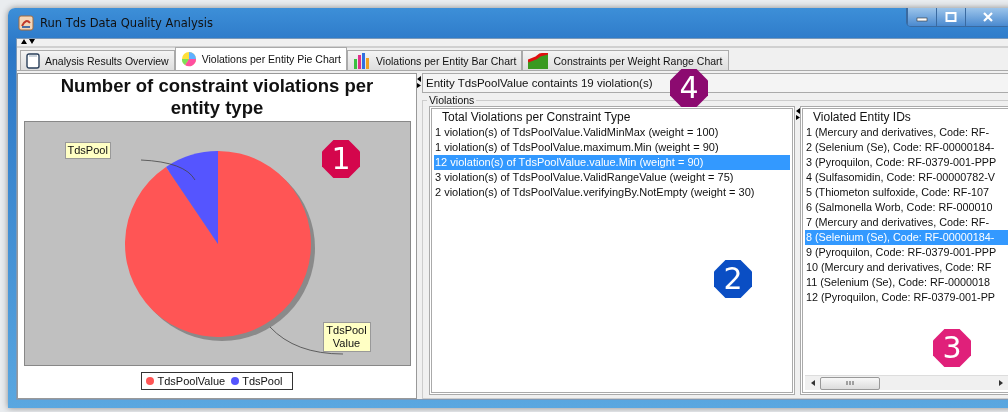 Image resolution: width=1008 pixels, height=412 pixels. I want to click on maximize-icon, so click(951, 17).